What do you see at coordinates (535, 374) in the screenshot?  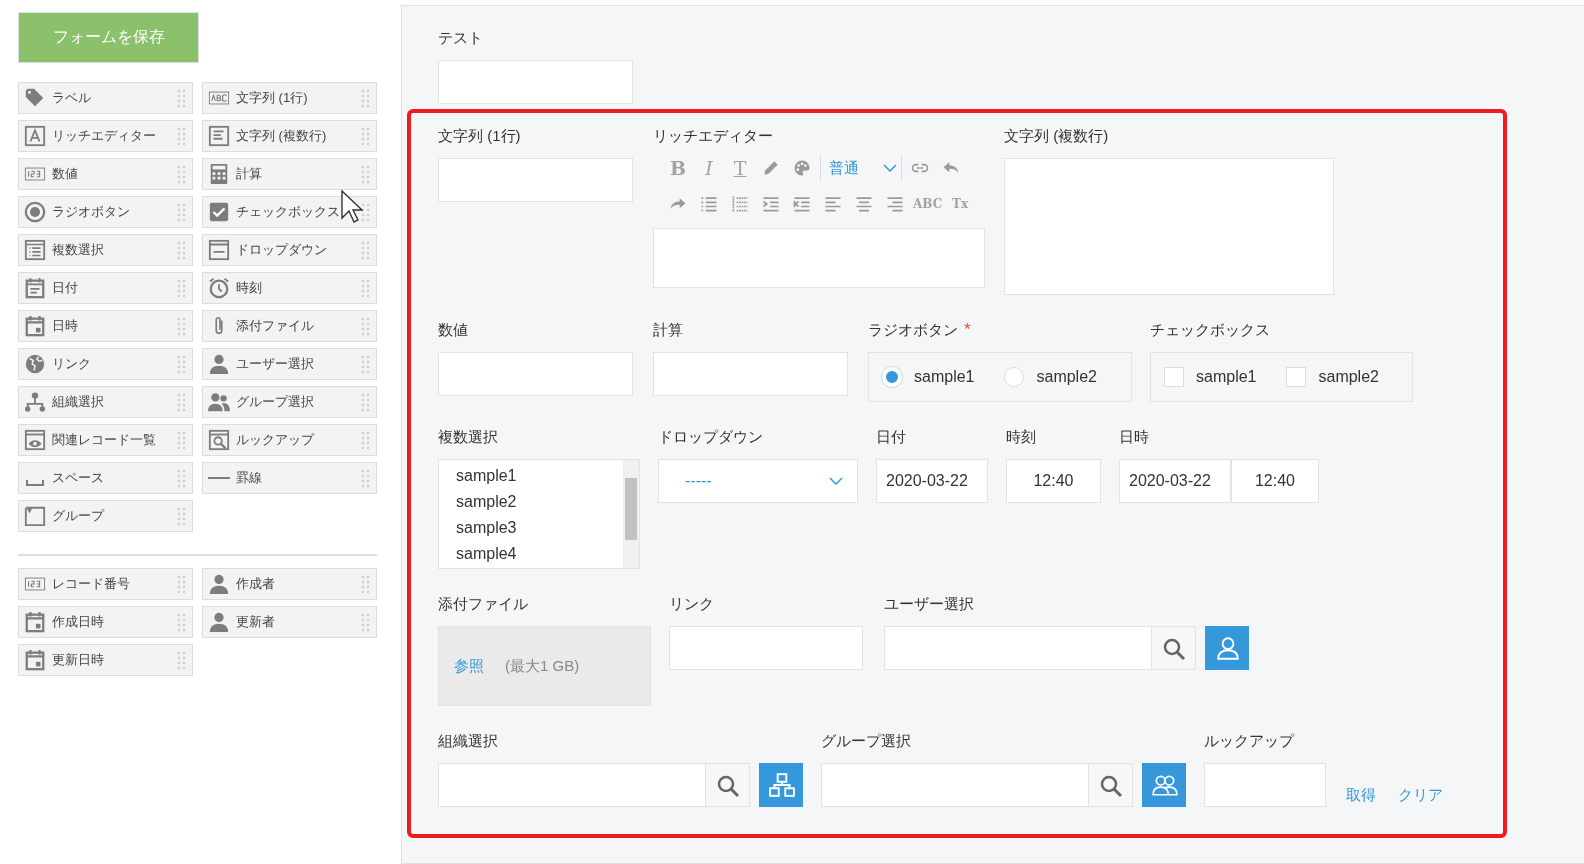 I see `number-input` at bounding box center [535, 374].